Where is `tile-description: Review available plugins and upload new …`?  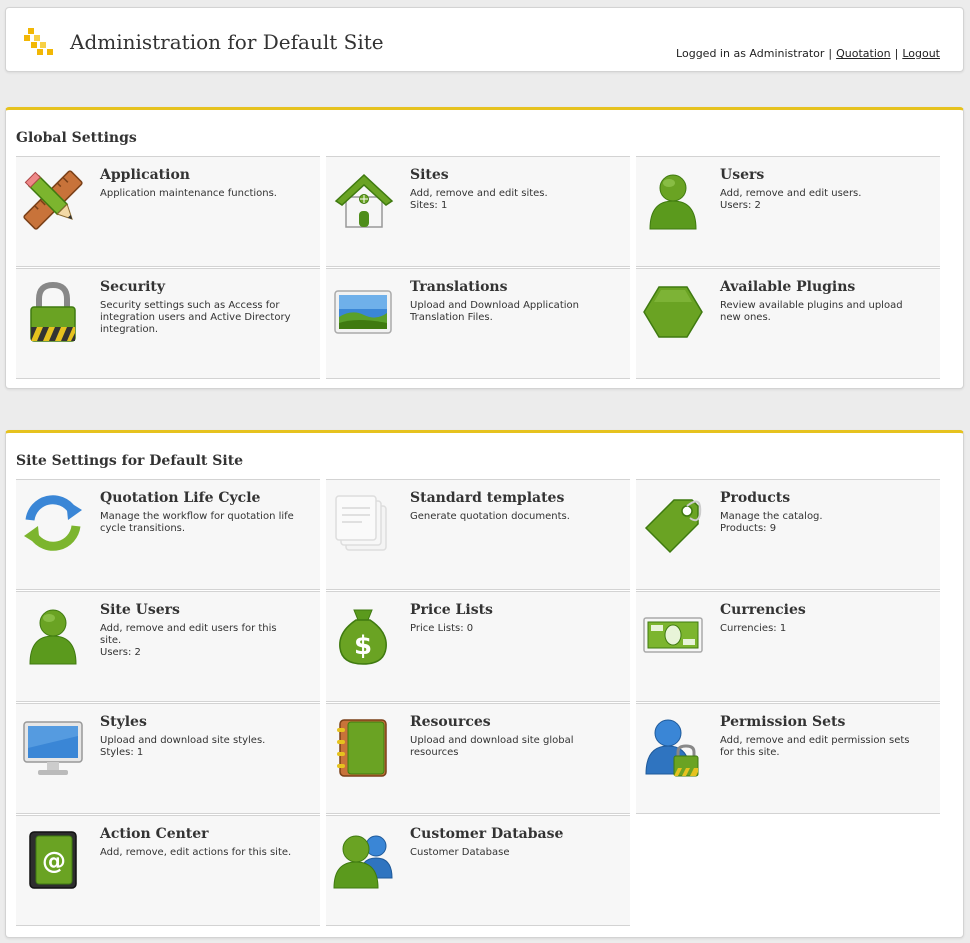 tile-description: Review available plugins and upload new … is located at coordinates (818, 312).